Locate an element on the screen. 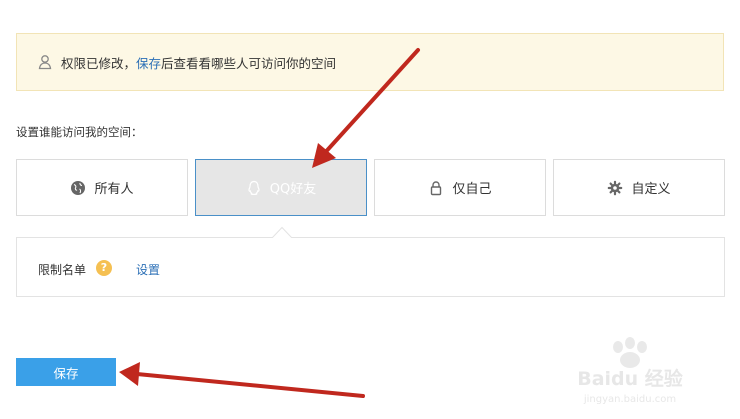 This screenshot has width=740, height=419. restrict-settings-link: 设置 is located at coordinates (148, 269).